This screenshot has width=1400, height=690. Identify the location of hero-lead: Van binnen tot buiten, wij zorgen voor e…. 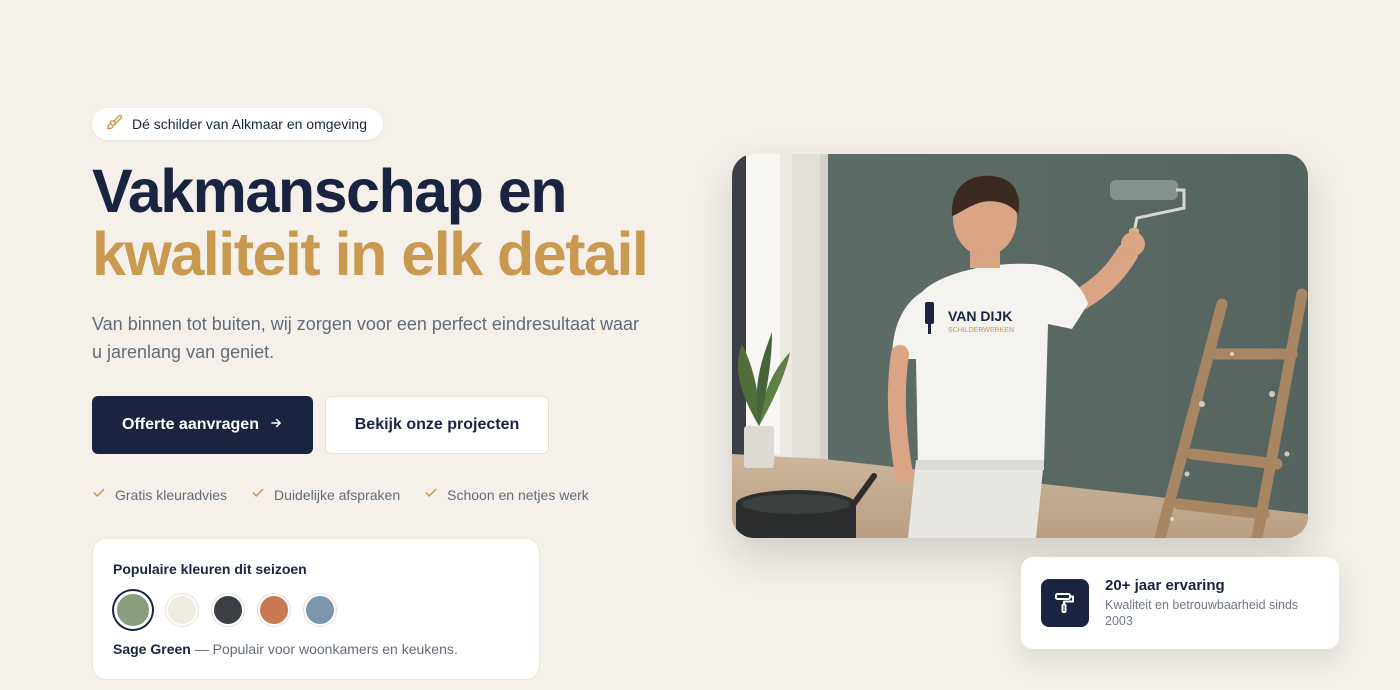
(366, 338).